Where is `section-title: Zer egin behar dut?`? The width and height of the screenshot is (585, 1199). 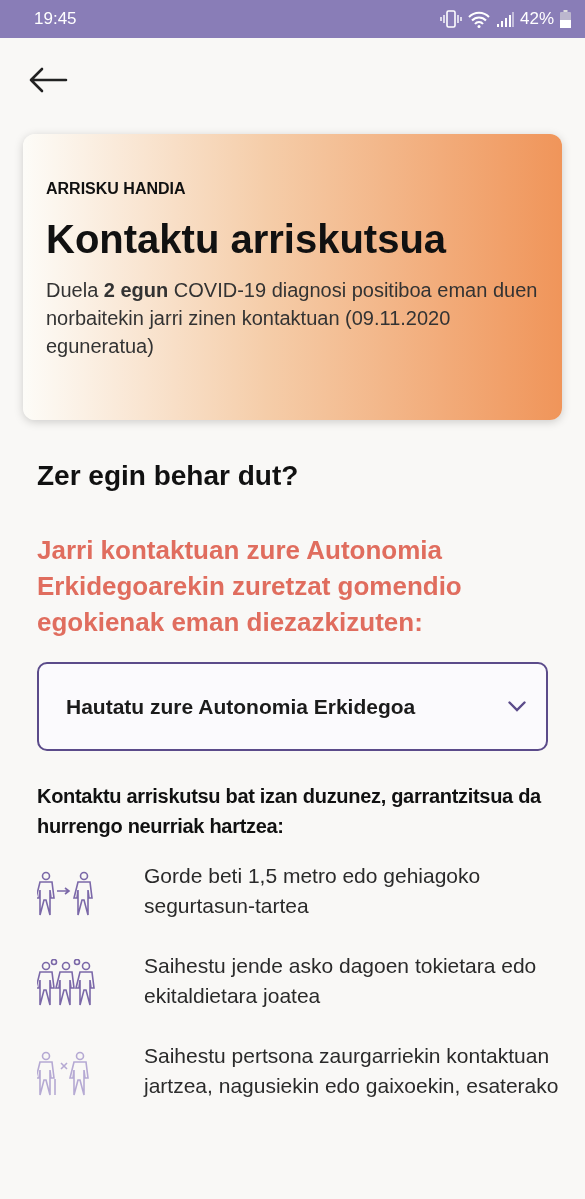 section-title: Zer egin behar dut? is located at coordinates (168, 476).